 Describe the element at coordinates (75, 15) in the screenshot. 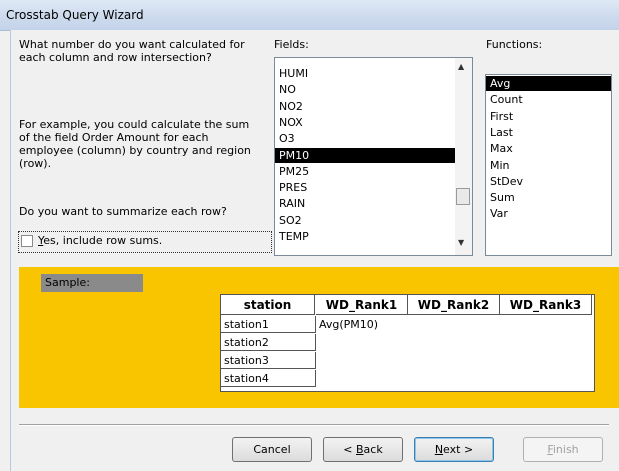

I see `window-title: Crosstab Query Wizard` at that location.